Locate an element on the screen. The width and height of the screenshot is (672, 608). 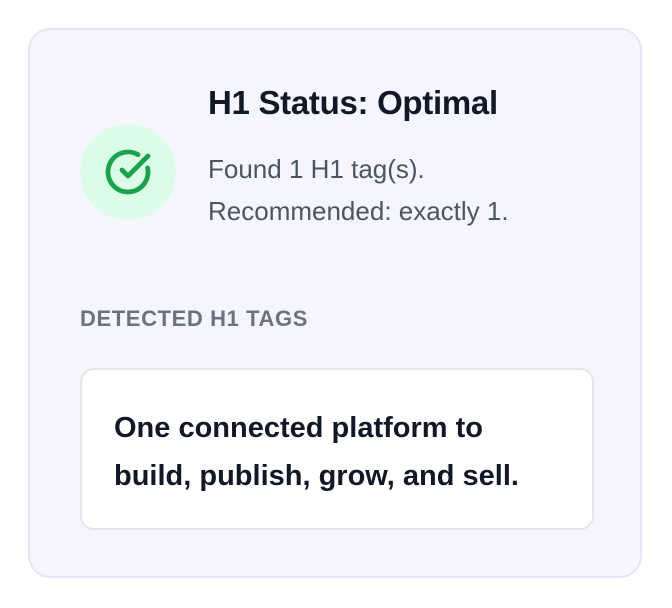
found-count-text: Found 1 H1 tag(s). is located at coordinates (316, 169).